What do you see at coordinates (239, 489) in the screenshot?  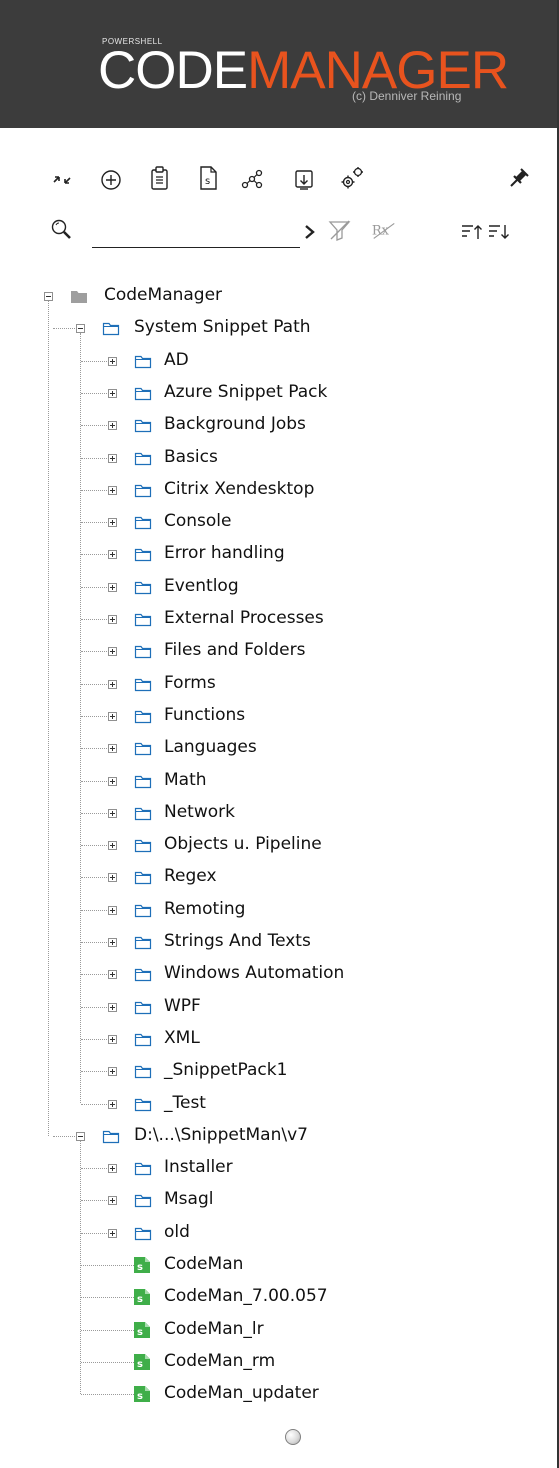 I see `folder-label: Citrix Xendesktop` at bounding box center [239, 489].